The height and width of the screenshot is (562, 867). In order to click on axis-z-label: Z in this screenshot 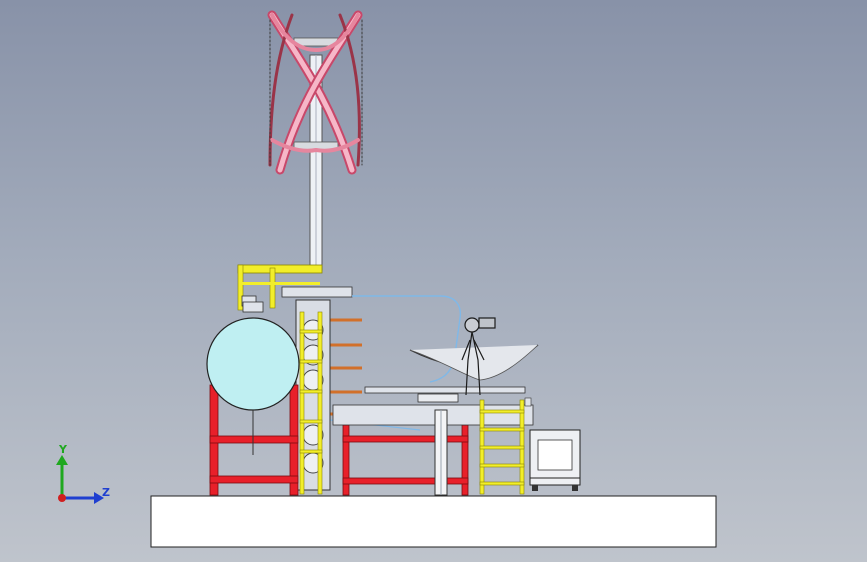, I will do `click(106, 492)`.